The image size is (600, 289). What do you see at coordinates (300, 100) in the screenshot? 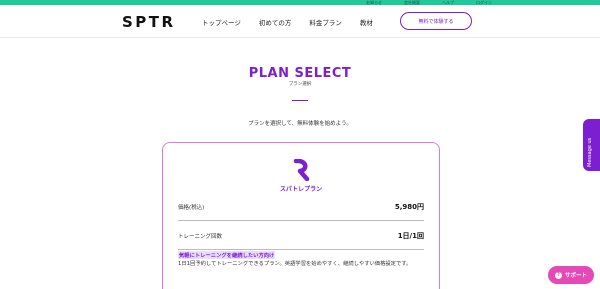
I see `title-divider` at bounding box center [300, 100].